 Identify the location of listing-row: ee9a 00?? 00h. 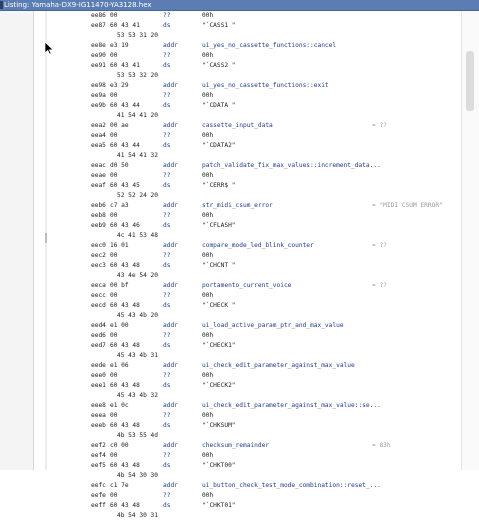
(249, 96).